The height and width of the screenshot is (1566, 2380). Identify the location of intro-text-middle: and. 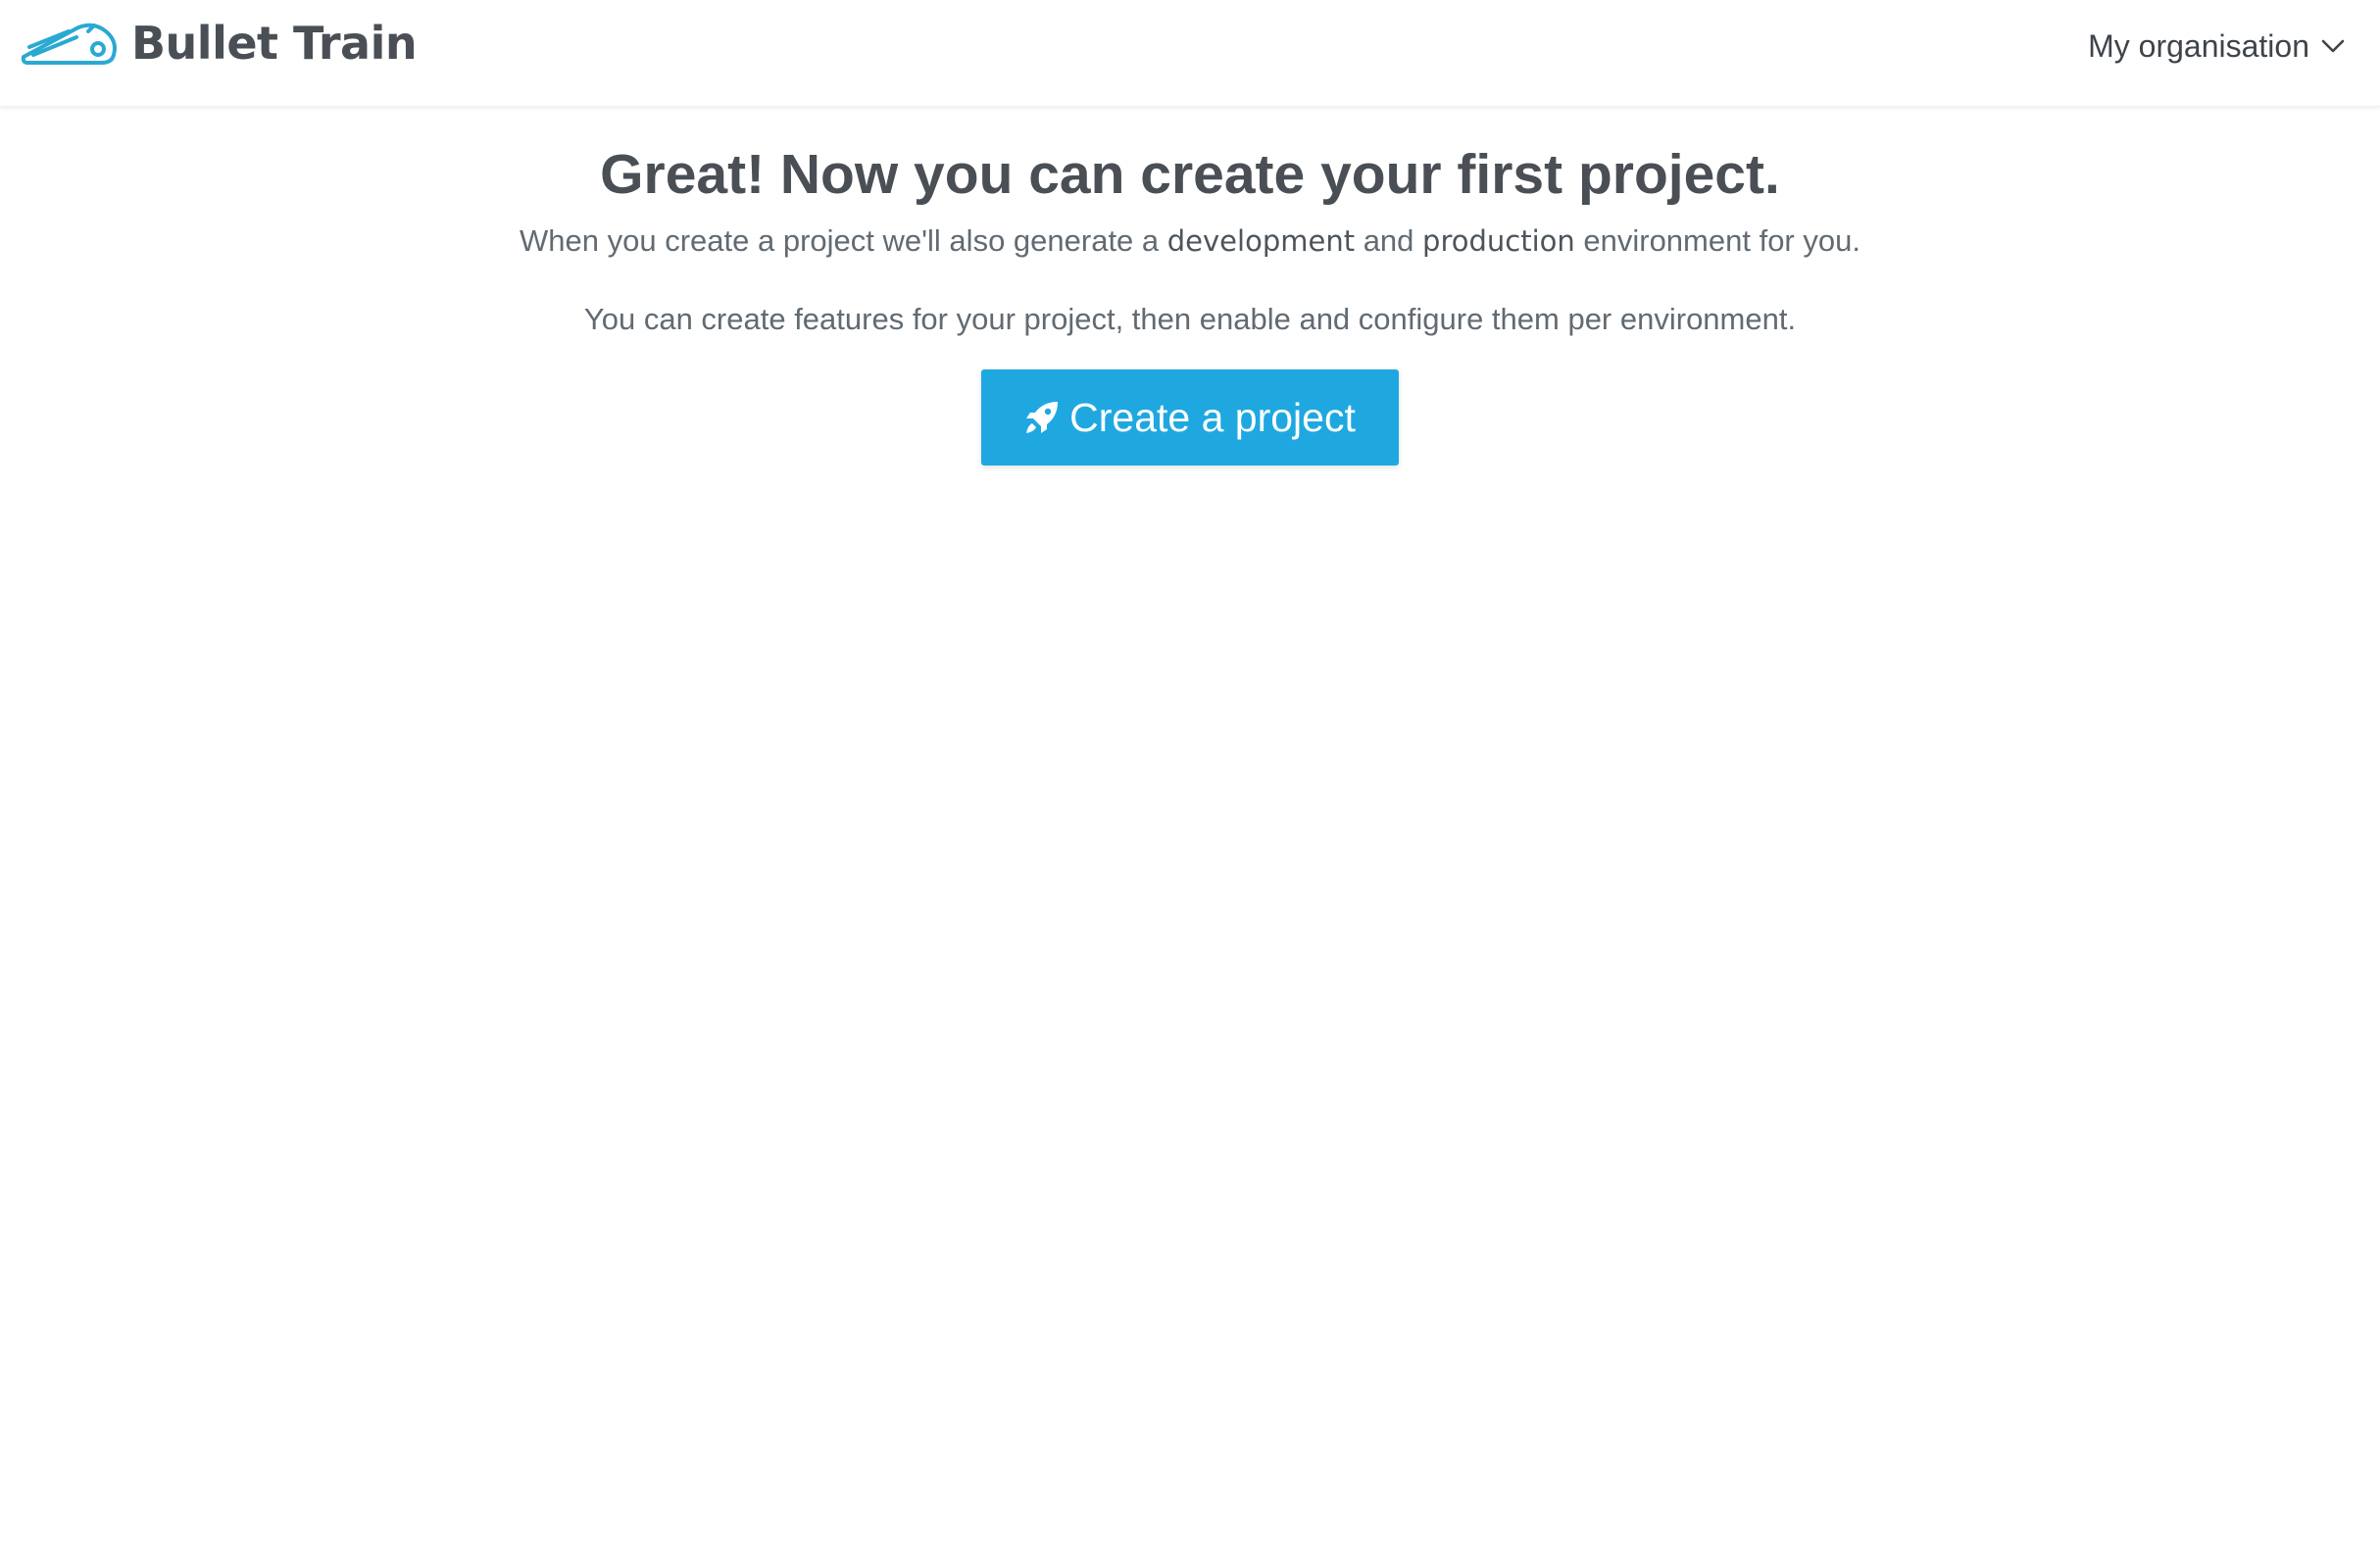
(1389, 241).